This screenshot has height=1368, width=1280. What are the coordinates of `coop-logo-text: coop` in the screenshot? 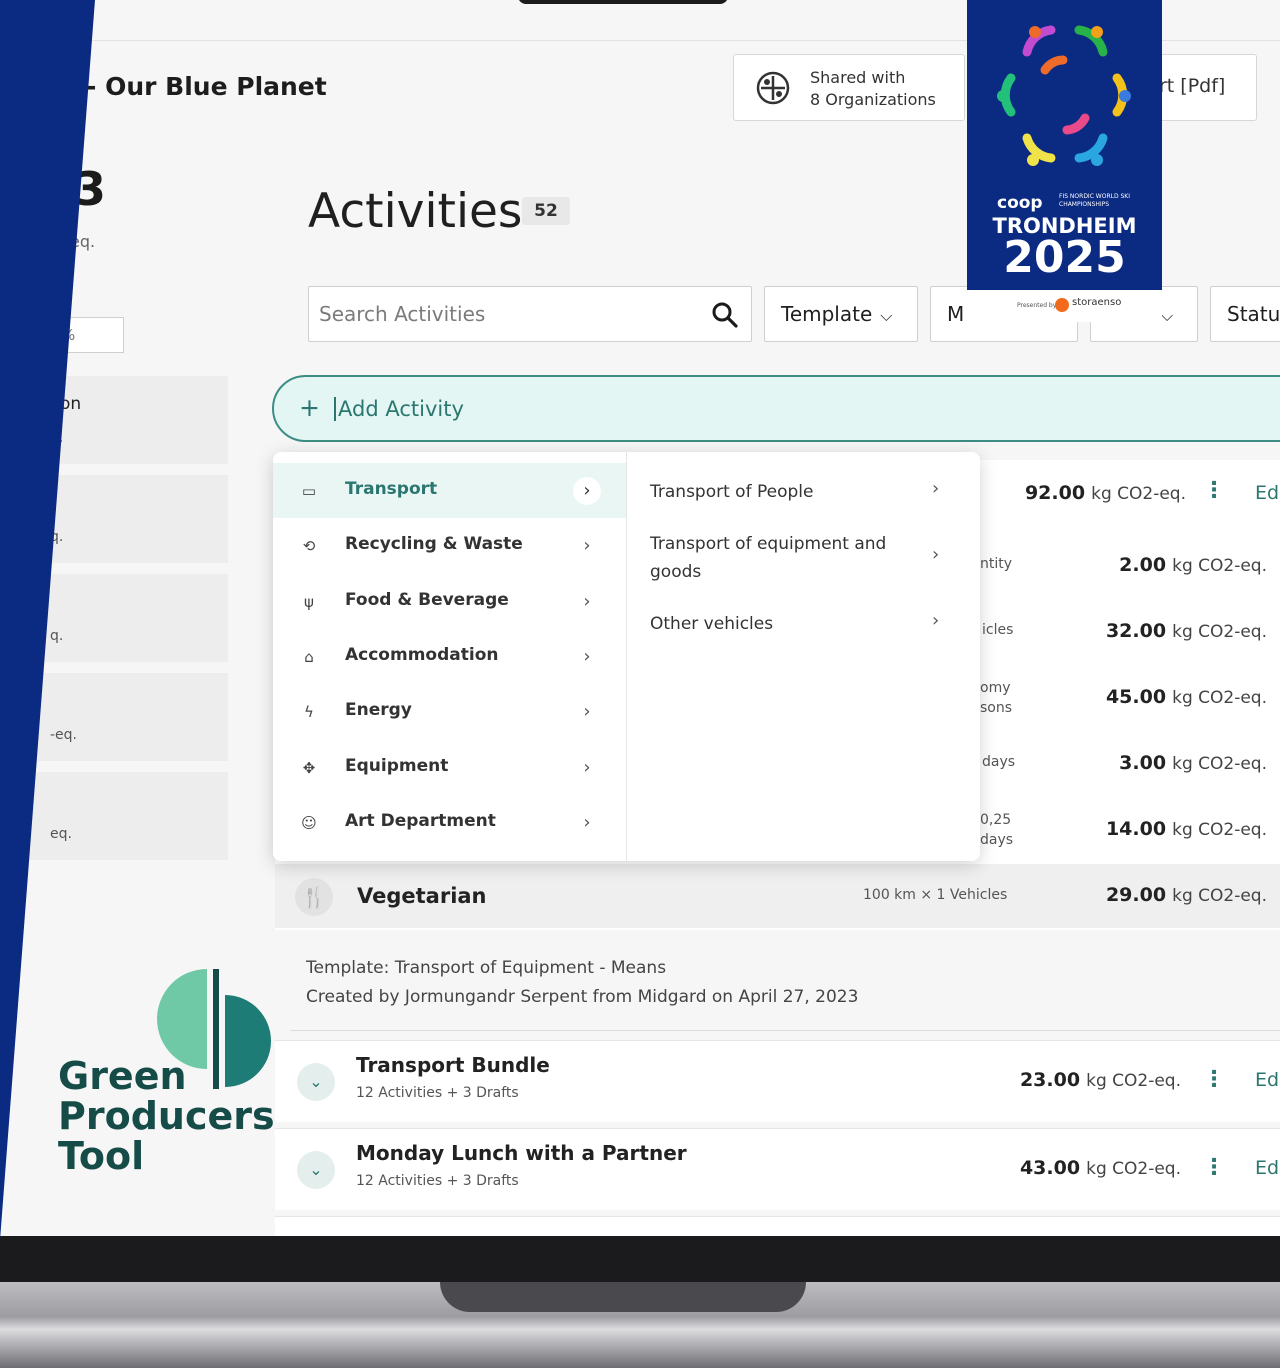 It's located at (1020, 203).